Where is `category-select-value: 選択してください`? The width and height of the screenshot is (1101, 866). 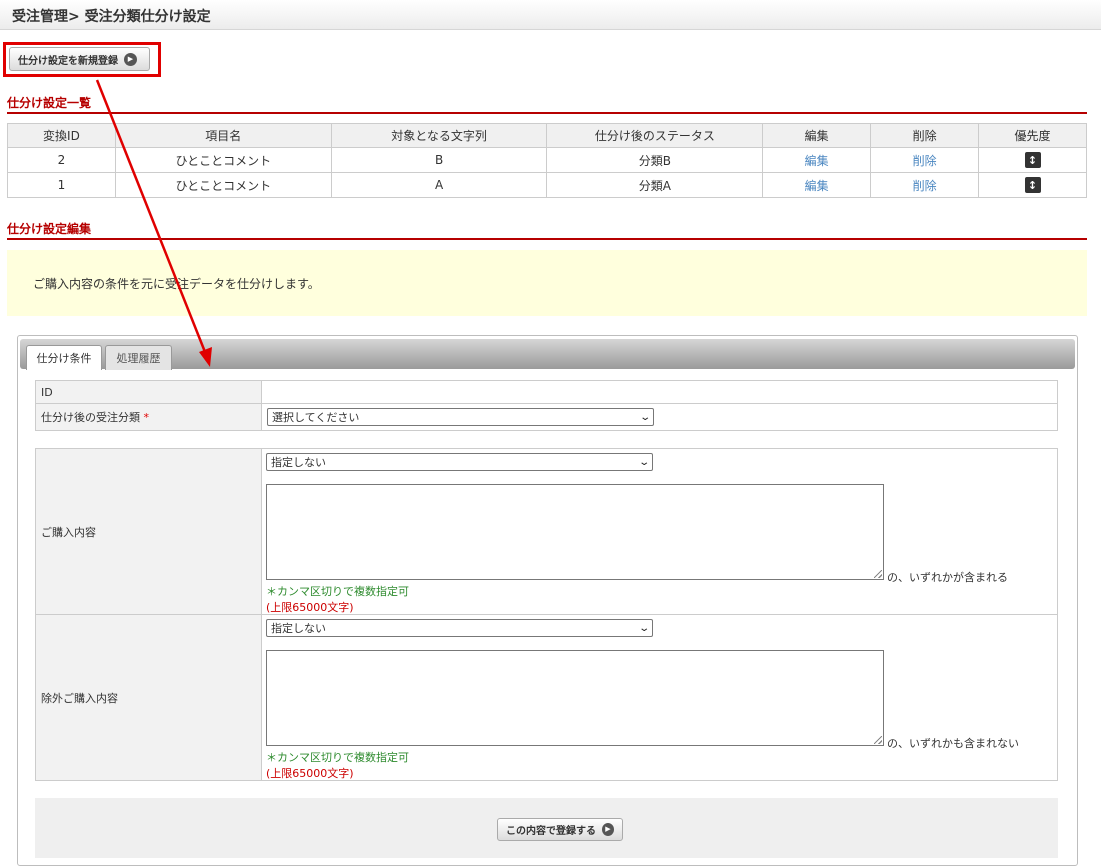
category-select-value: 選択してください is located at coordinates (316, 417).